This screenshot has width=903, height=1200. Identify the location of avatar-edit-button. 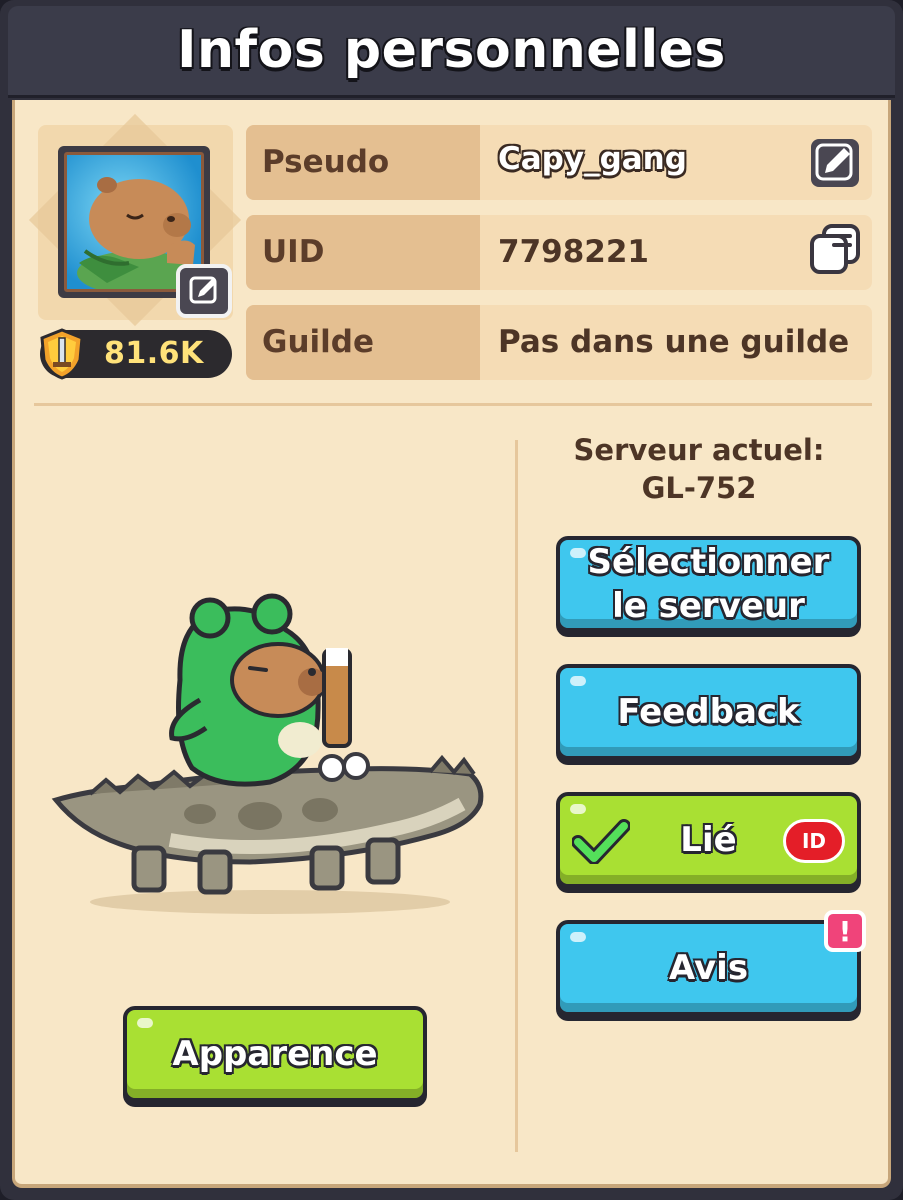
(204, 291).